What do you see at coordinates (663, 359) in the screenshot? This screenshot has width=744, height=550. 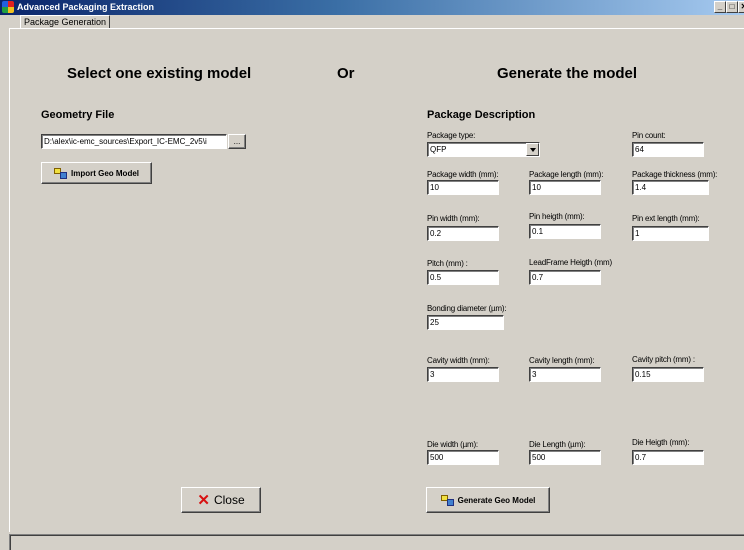 I see `cavity-pitch-label: Cavity pitch (mm) :` at bounding box center [663, 359].